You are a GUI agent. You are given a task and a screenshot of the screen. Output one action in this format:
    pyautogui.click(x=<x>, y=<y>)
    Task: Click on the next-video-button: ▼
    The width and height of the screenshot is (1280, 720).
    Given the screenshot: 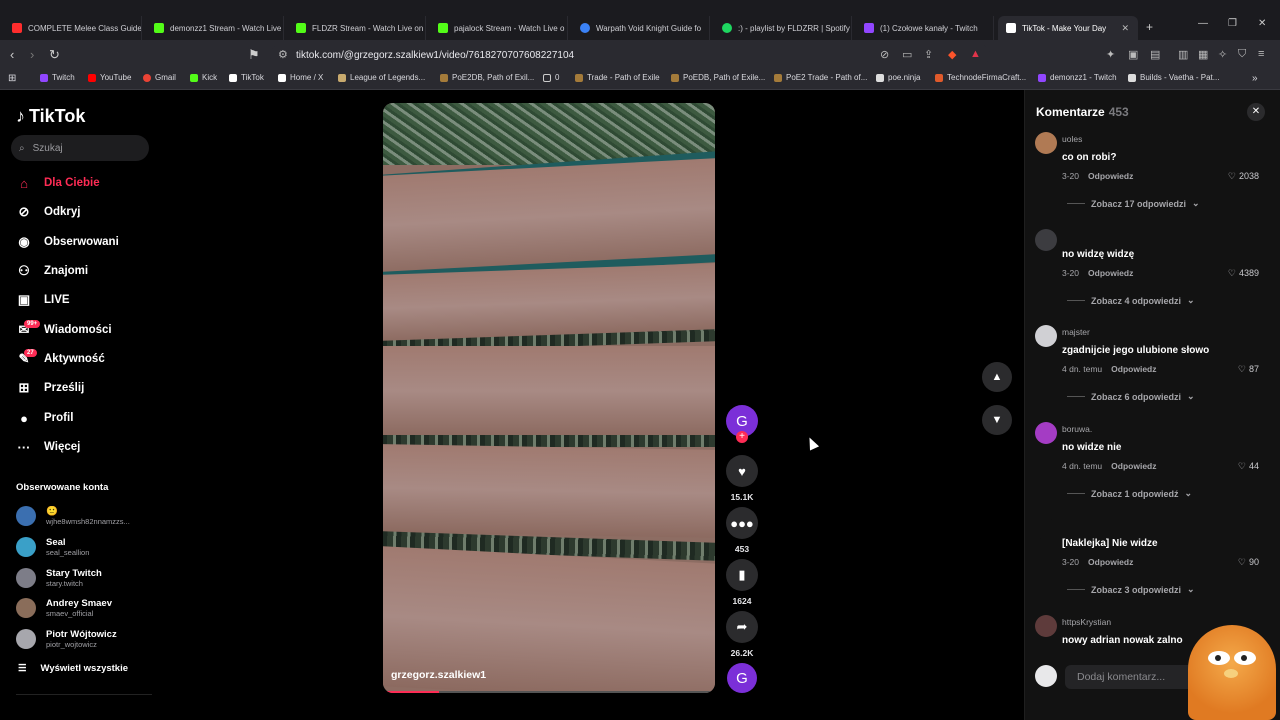 What is the action you would take?
    pyautogui.click(x=997, y=420)
    